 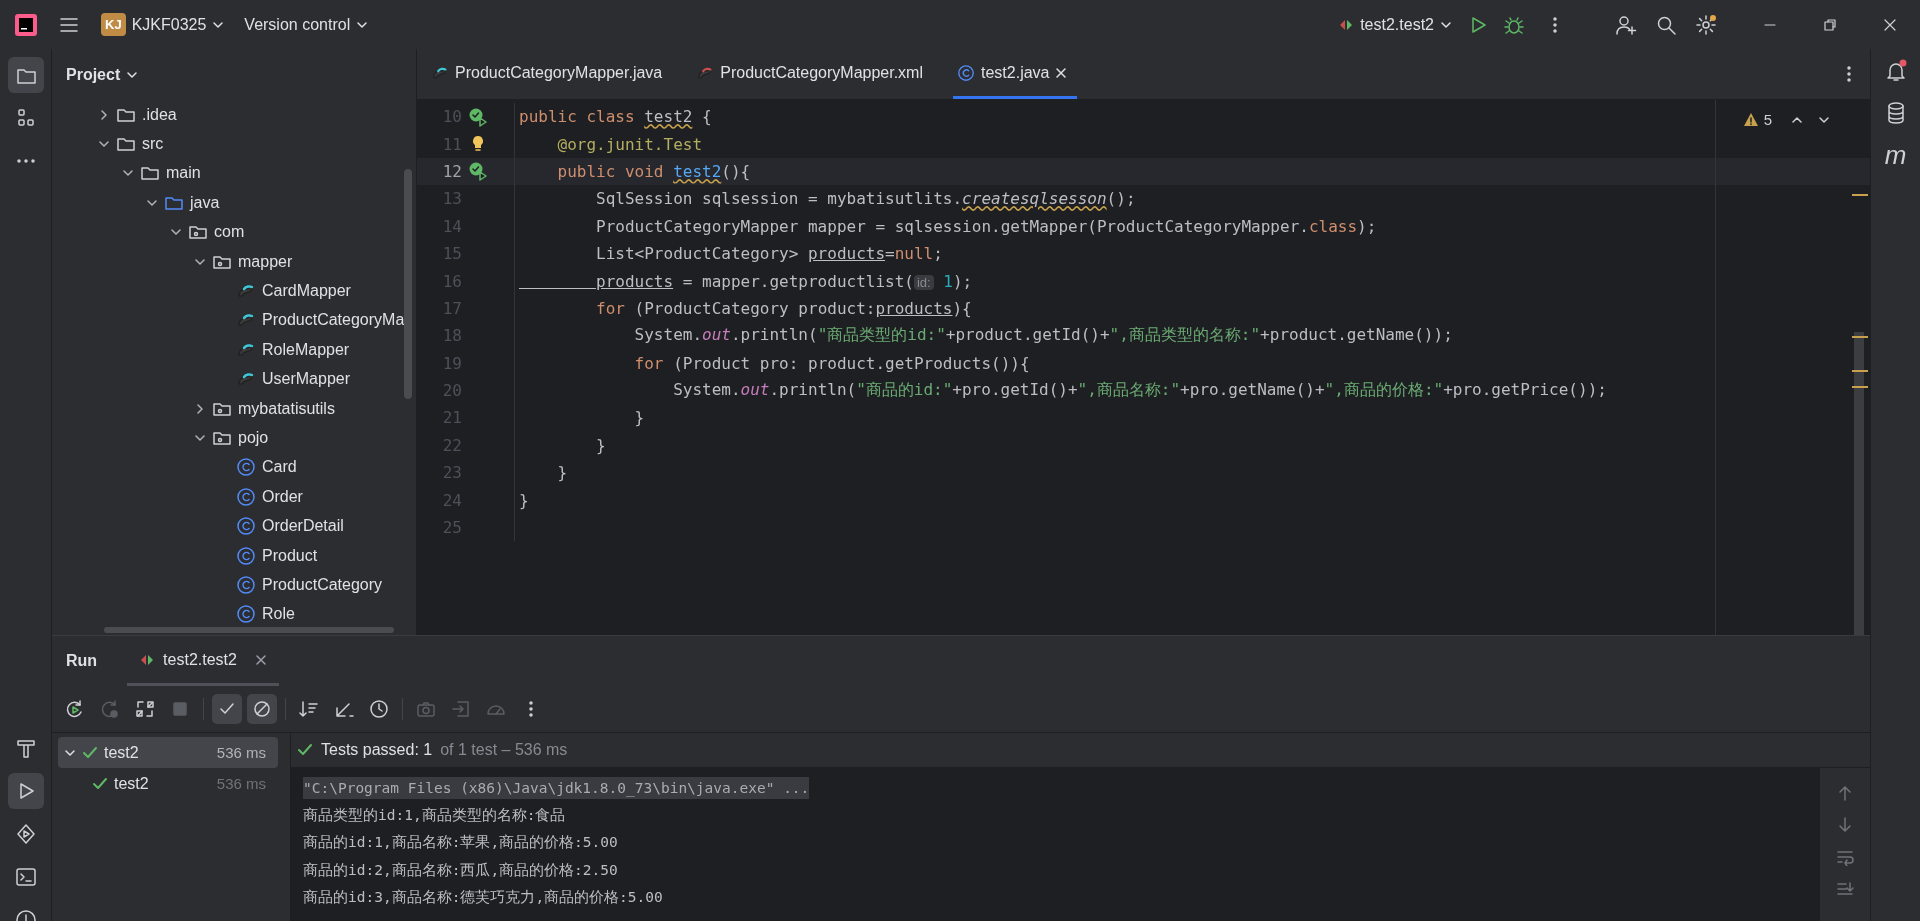 What do you see at coordinates (278, 614) in the screenshot?
I see `tree-item: Role` at bounding box center [278, 614].